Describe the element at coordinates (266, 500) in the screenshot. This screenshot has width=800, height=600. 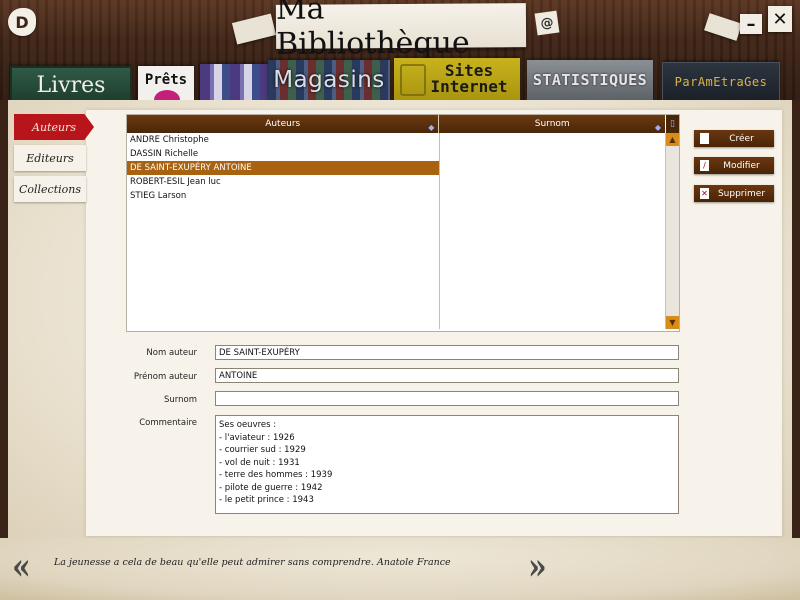
I see `commentaire-line: - le petit prince : 1943` at that location.